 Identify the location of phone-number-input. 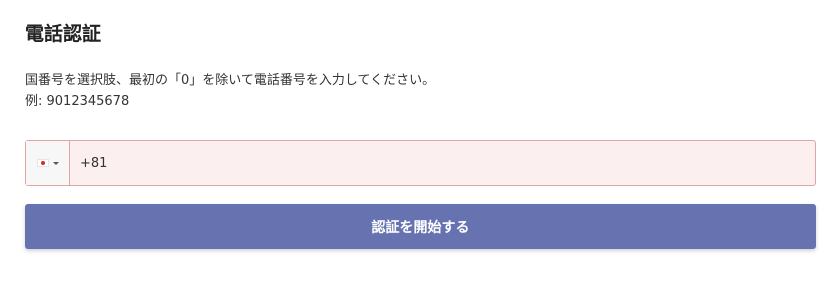
(442, 163).